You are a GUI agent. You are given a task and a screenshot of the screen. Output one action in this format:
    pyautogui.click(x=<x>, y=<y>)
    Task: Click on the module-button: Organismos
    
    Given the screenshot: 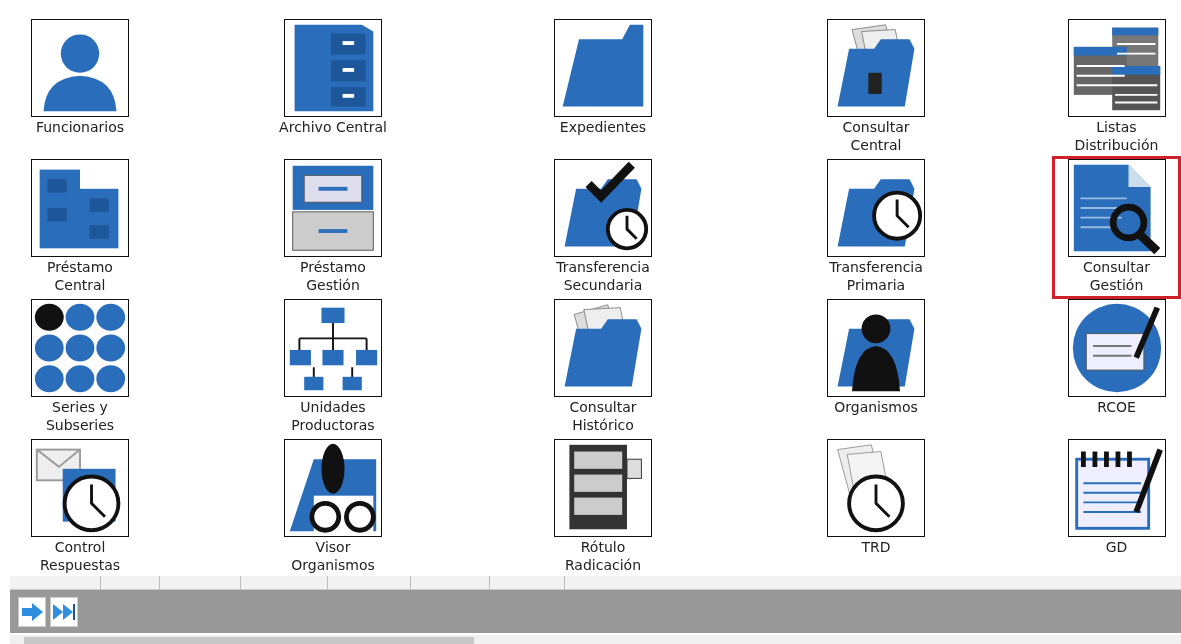 What is the action you would take?
    pyautogui.click(x=876, y=359)
    